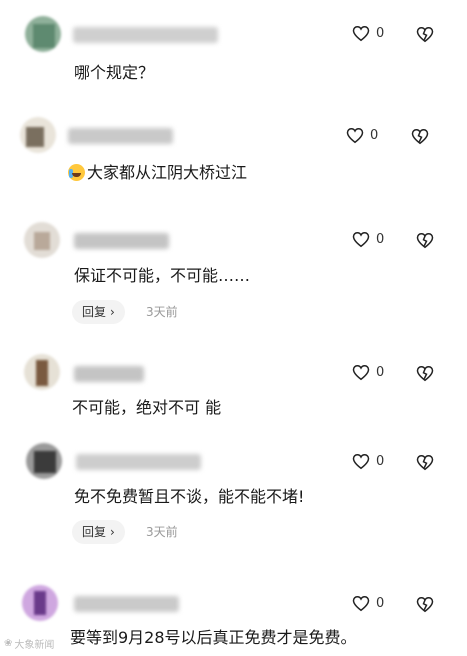  What do you see at coordinates (147, 407) in the screenshot?
I see `comment-text: 不可能，绝对不可 能` at bounding box center [147, 407].